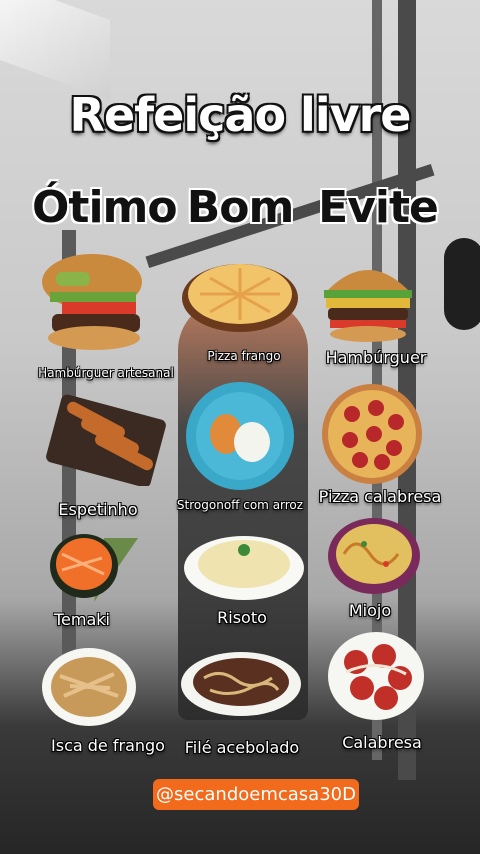 The height and width of the screenshot is (854, 480). I want to click on chicken-strips-image, so click(89, 687).